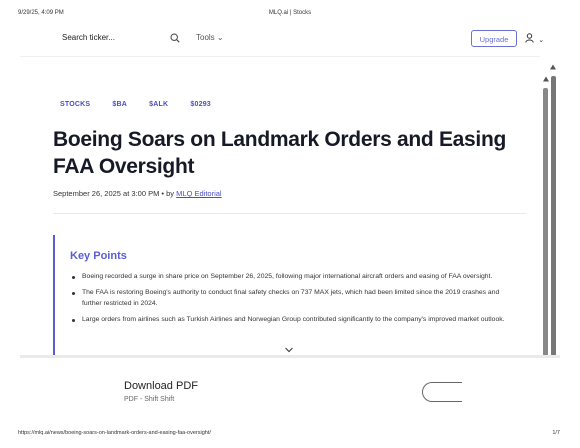  Describe the element at coordinates (289, 350) in the screenshot. I see `expand-chevron-icon` at that location.